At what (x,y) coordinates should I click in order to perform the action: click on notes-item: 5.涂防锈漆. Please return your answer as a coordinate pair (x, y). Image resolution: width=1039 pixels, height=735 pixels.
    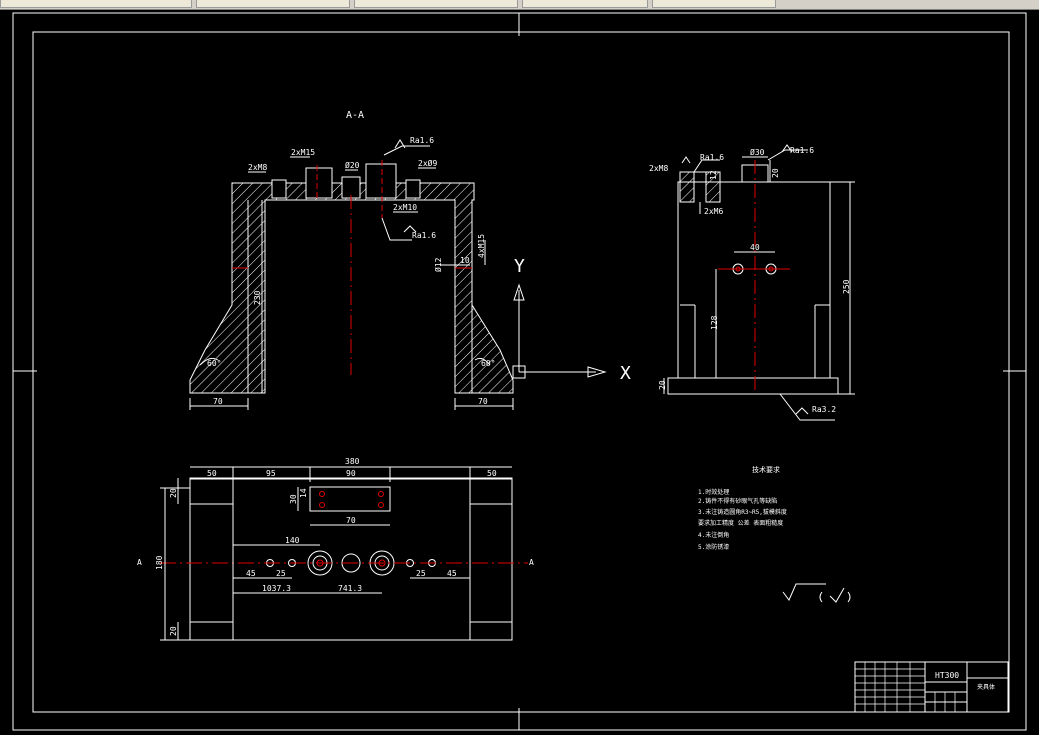
    Looking at the image, I should click on (713, 547).